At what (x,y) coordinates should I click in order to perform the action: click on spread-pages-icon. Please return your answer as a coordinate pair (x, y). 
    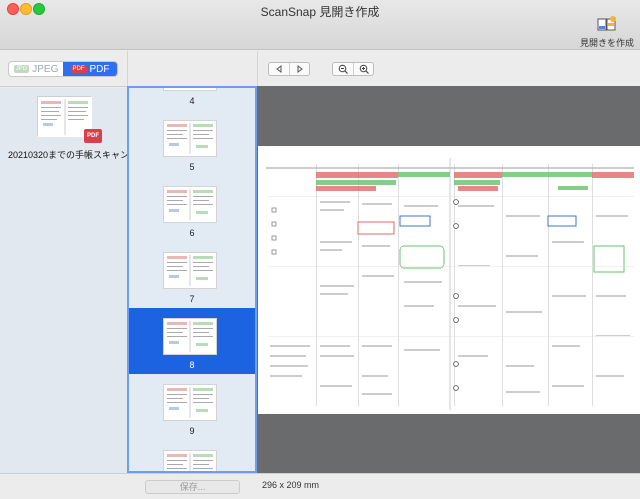
    Looking at the image, I should click on (606, 23).